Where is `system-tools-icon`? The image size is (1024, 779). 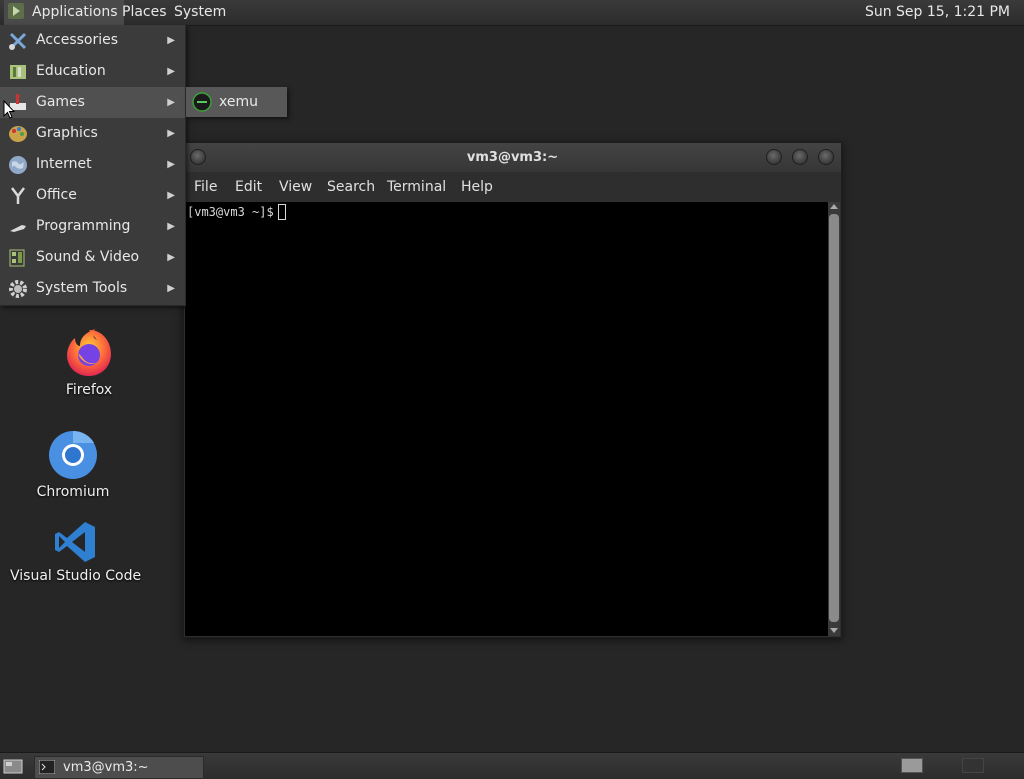 system-tools-icon is located at coordinates (18, 289).